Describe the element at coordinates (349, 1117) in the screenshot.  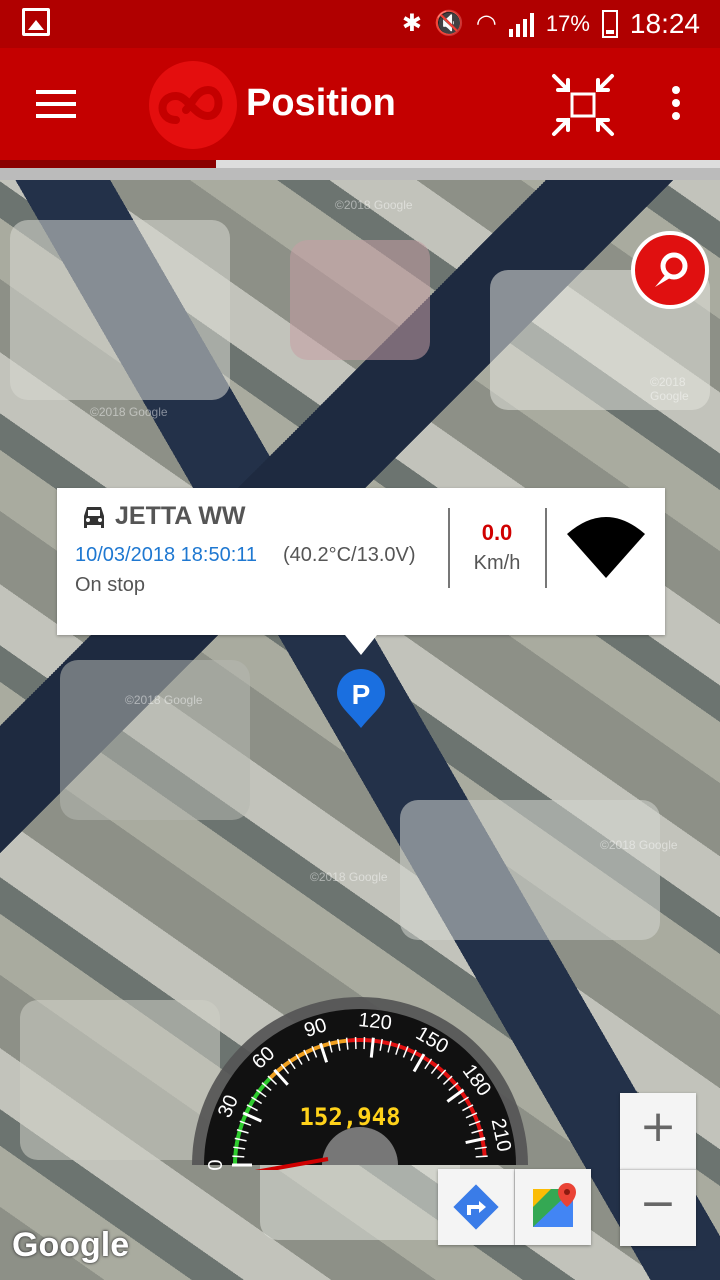
I see `odometer-reading: 152,948` at that location.